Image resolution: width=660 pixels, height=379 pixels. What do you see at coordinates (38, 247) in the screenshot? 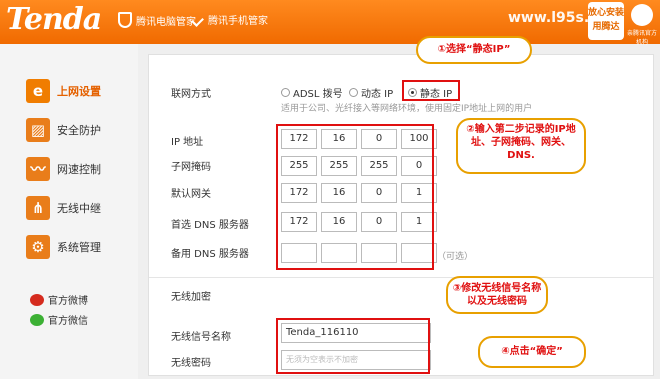
I see `gear-icon: ⚙` at bounding box center [38, 247].